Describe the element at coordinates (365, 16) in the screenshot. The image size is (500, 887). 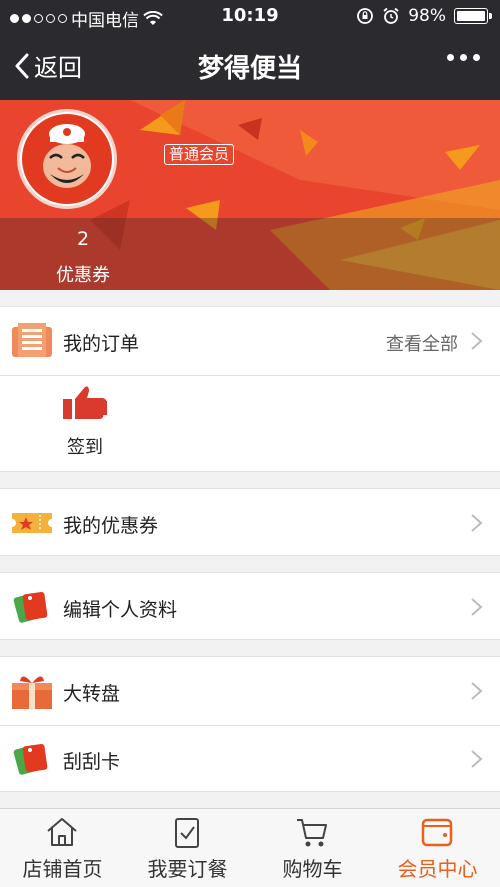
I see `rotation-lock-icon` at that location.